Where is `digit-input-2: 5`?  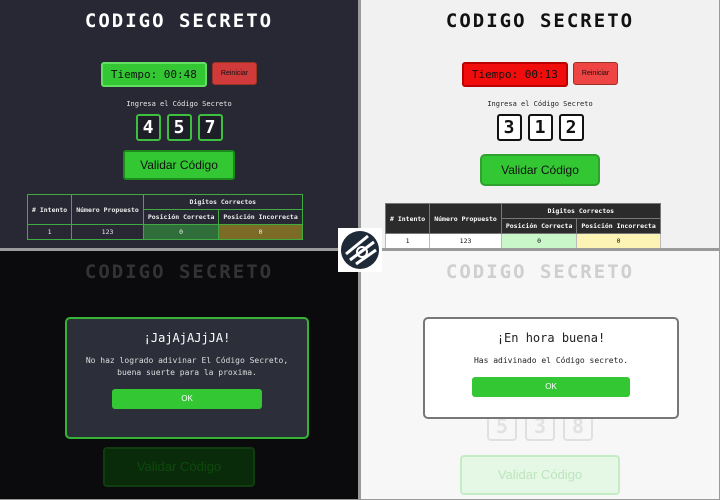 digit-input-2: 5 is located at coordinates (179, 127).